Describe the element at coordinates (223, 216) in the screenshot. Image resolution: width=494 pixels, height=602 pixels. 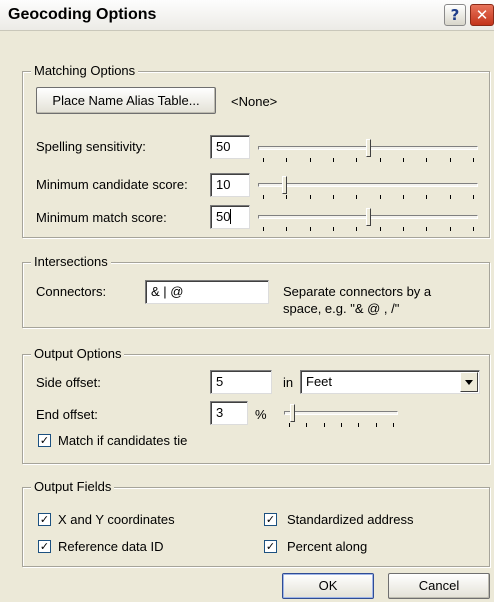
I see `match-score-value: 50` at that location.